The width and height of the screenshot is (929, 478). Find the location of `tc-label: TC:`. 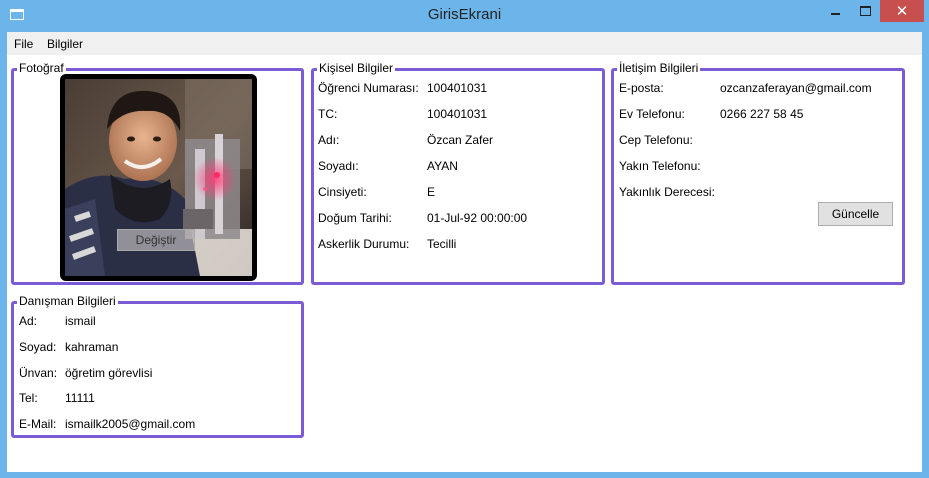

tc-label: TC: is located at coordinates (328, 114).